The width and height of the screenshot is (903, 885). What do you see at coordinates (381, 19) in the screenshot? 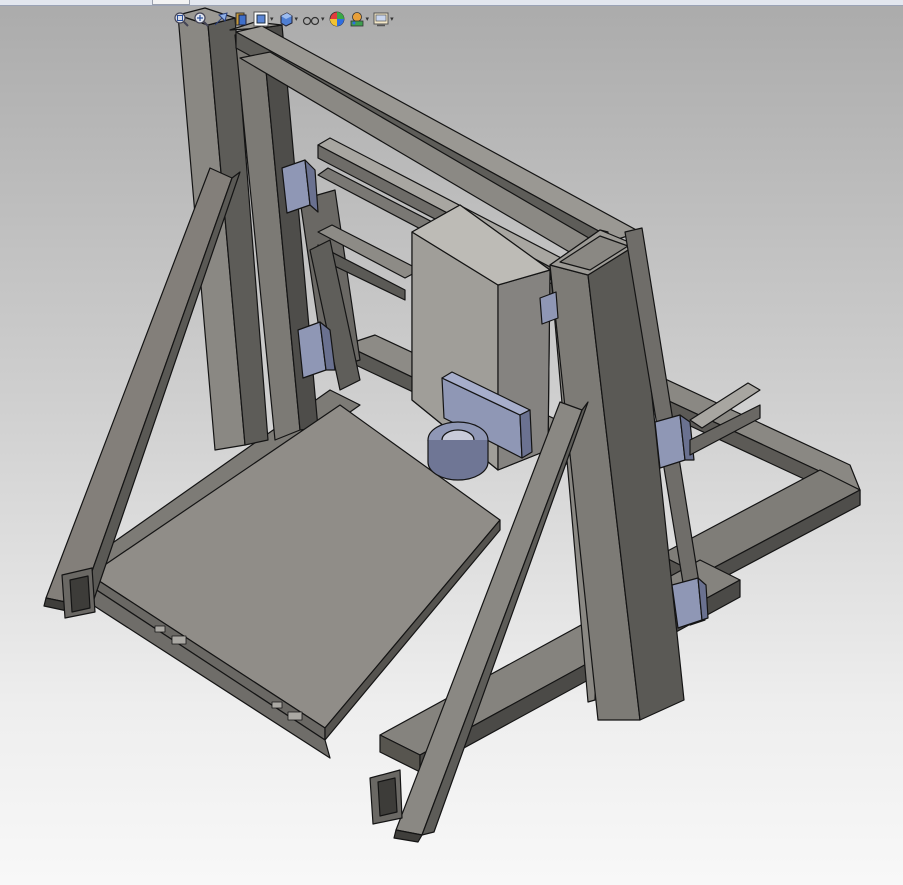
I see `view-settings-icon` at bounding box center [381, 19].